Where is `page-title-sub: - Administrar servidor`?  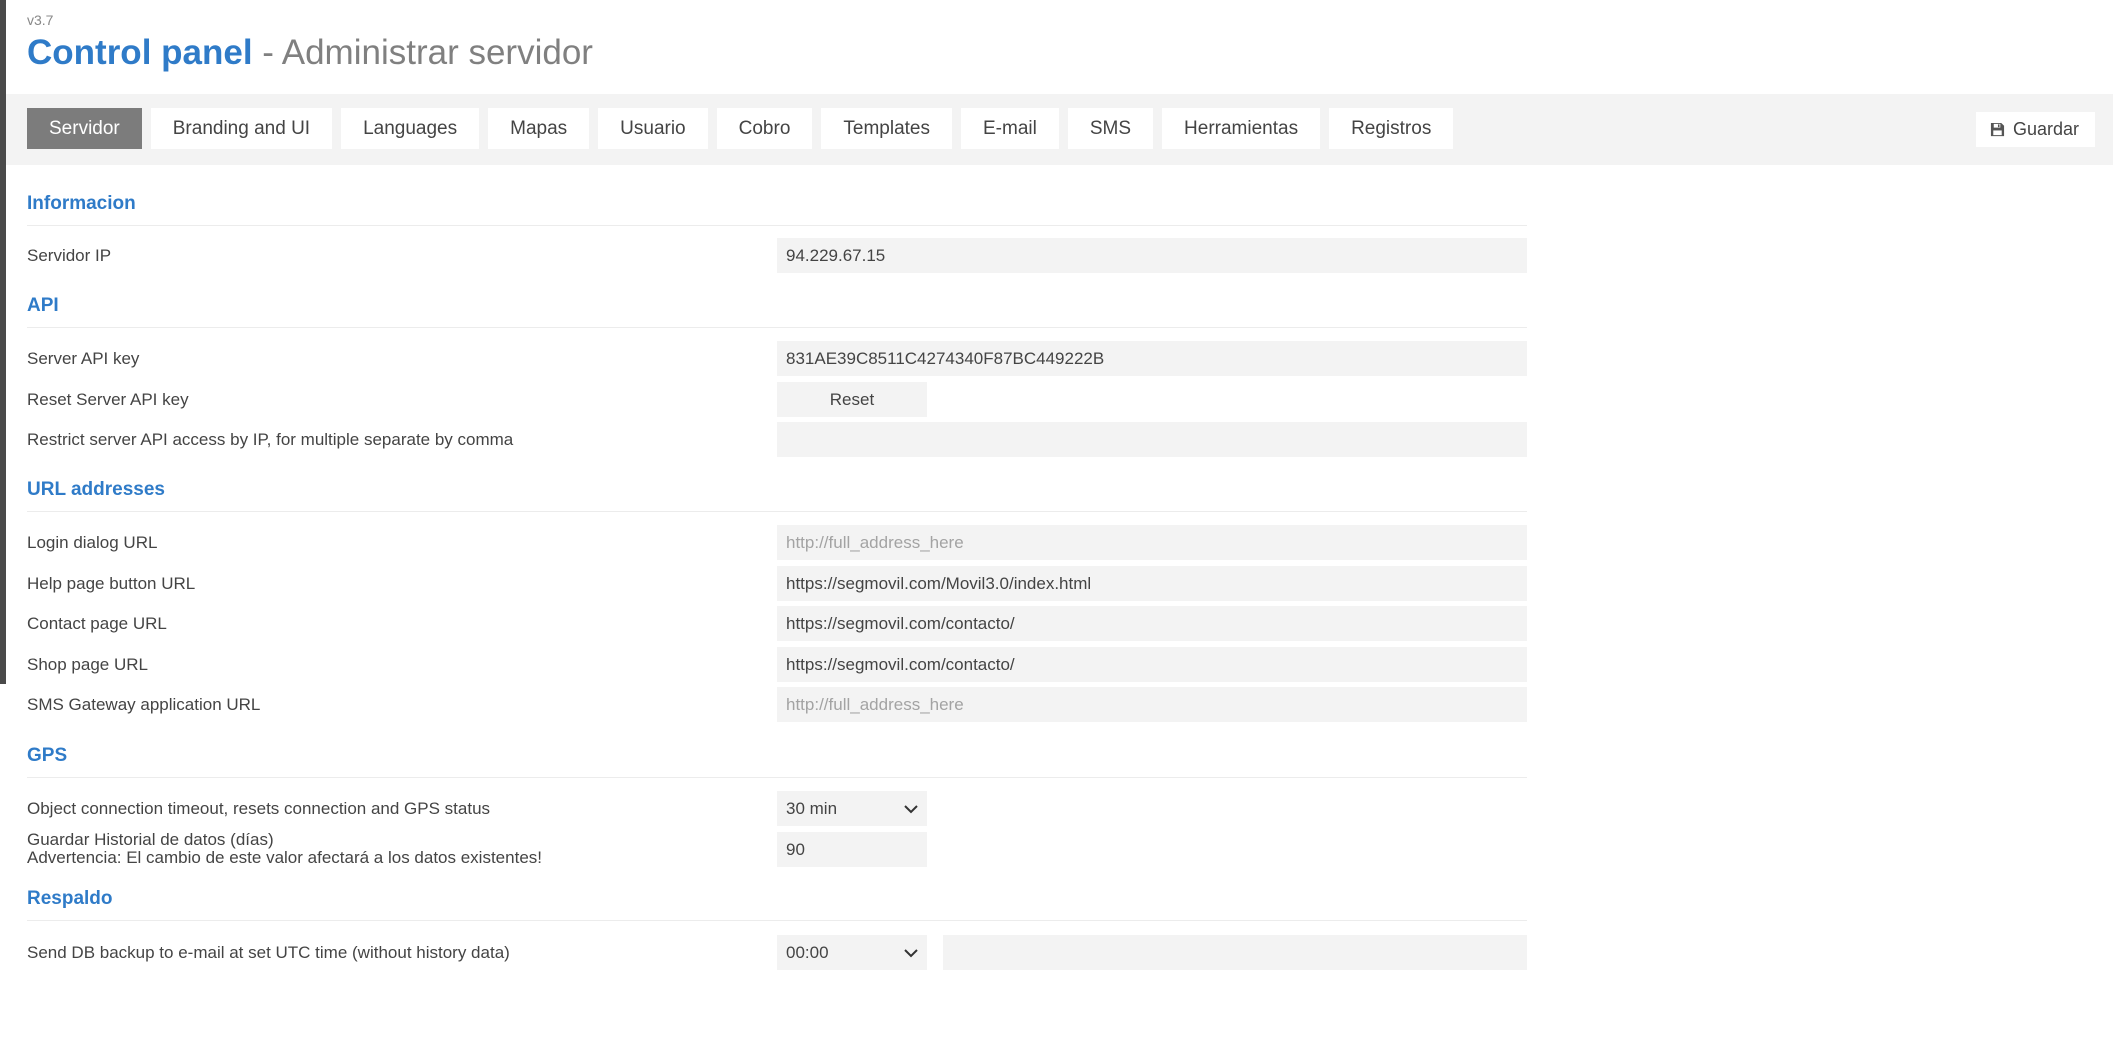 page-title-sub: - Administrar servidor is located at coordinates (427, 52).